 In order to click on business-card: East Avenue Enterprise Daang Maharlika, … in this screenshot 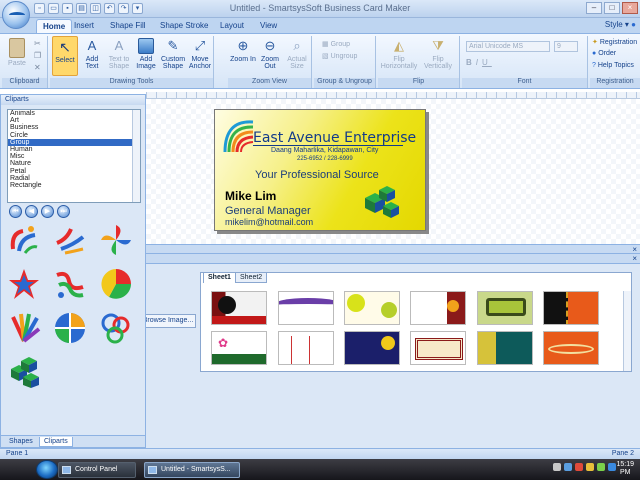, I will do `click(320, 170)`.